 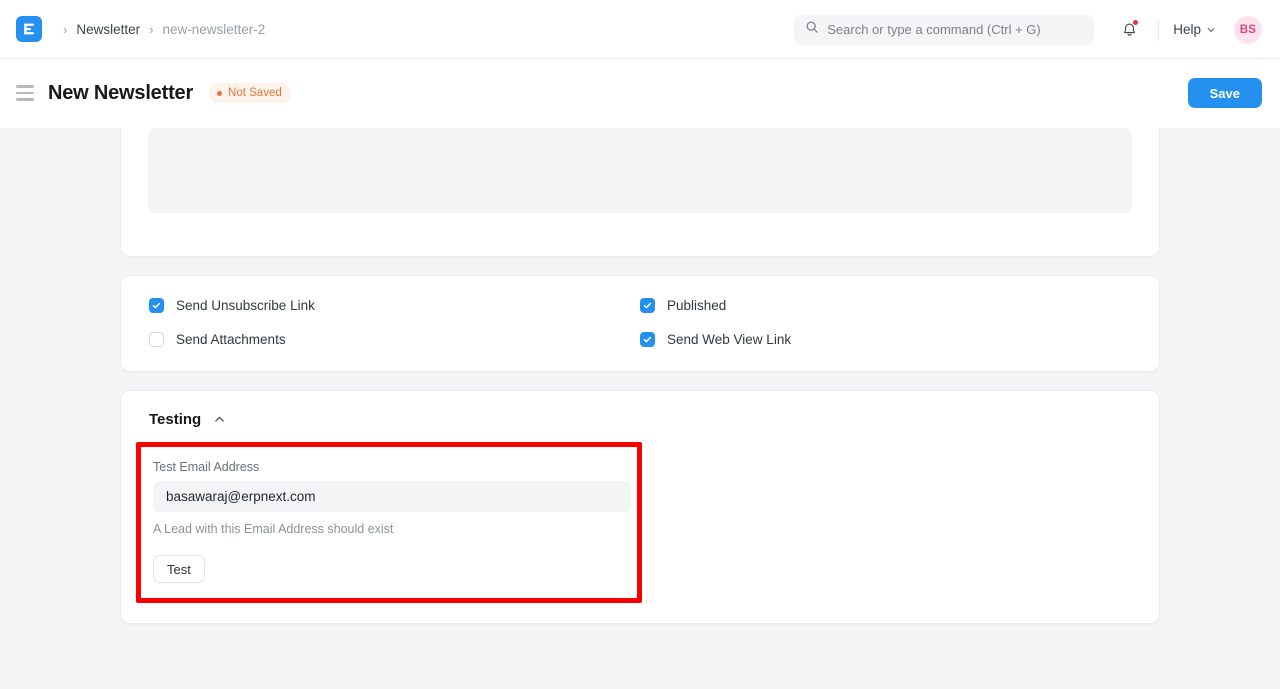 I want to click on search-icon, so click(x=812, y=29).